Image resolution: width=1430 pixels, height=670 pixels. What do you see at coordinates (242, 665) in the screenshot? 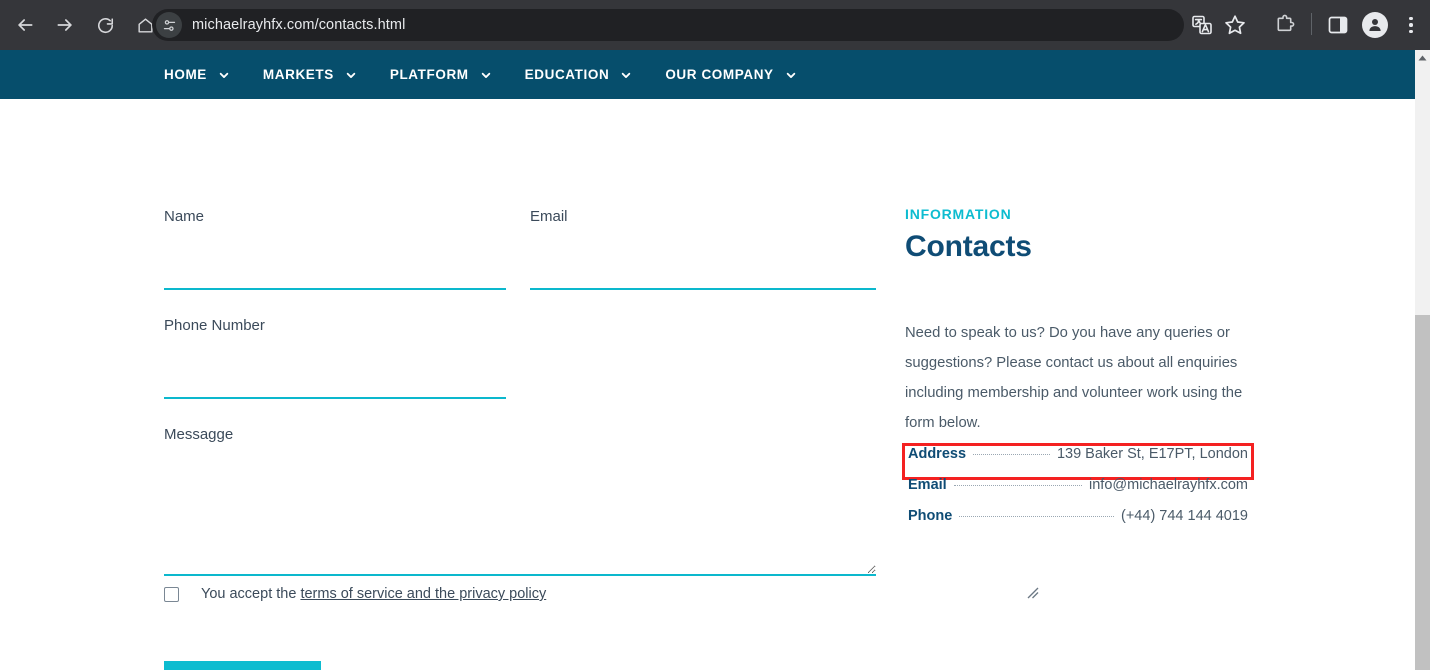
I see `send-message-button: Send messagge` at bounding box center [242, 665].